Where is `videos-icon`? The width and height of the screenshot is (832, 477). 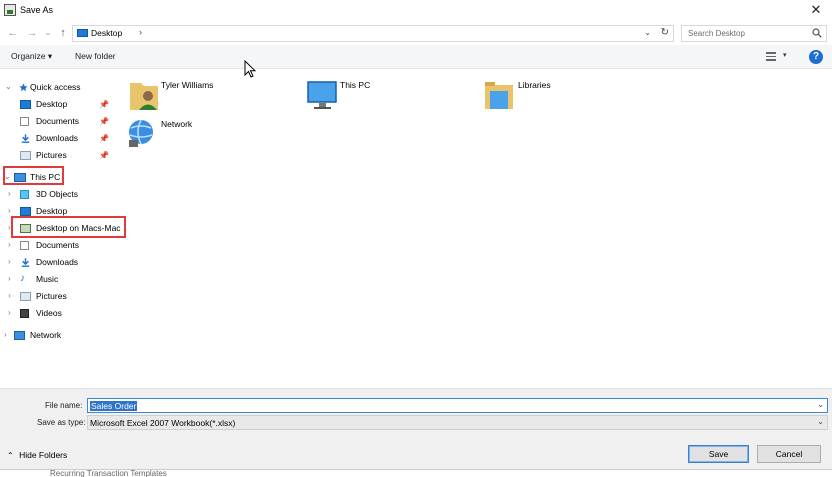 videos-icon is located at coordinates (24, 313).